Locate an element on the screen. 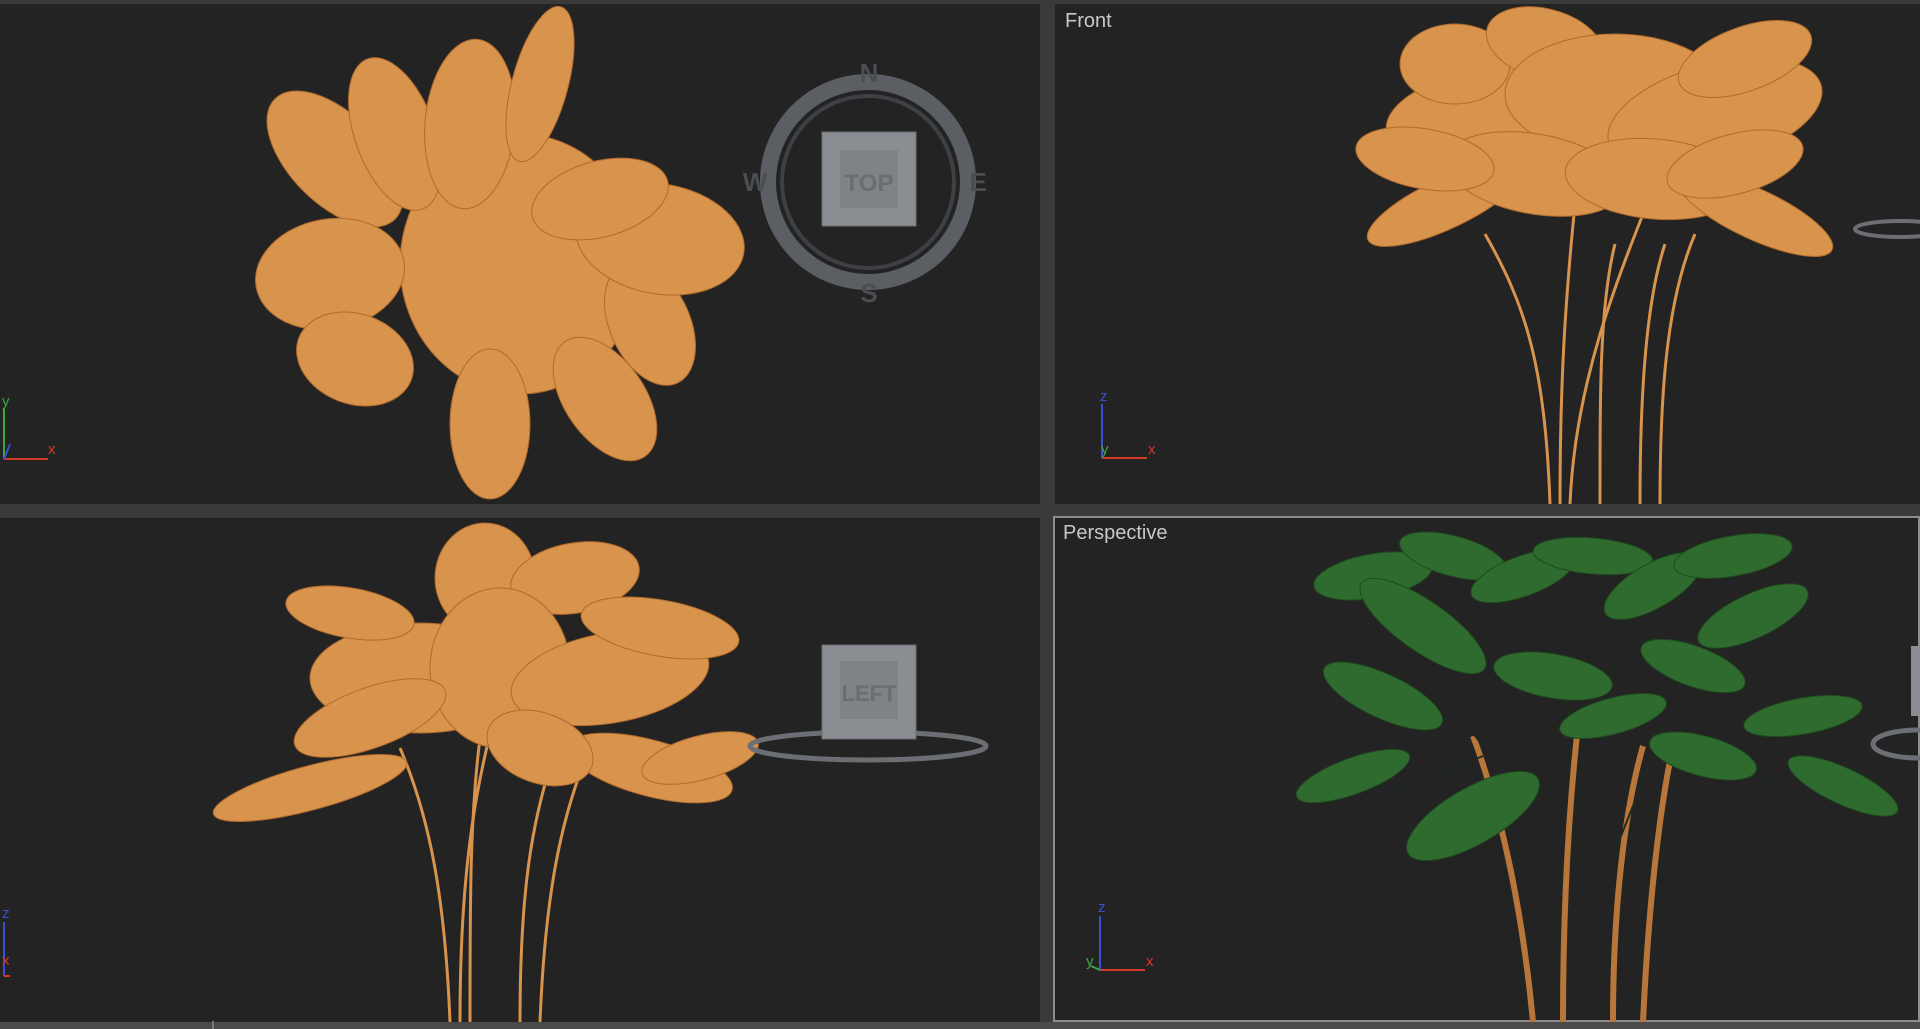 The image size is (1920, 1029). banana-leaves-wireframe-left is located at coordinates (485, 672).